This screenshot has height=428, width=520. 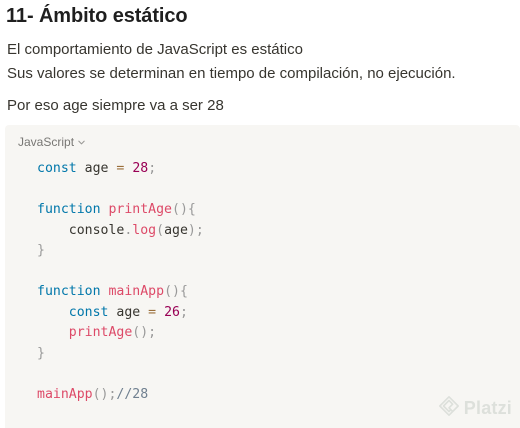 I want to click on code-token: console, so click(x=81, y=230).